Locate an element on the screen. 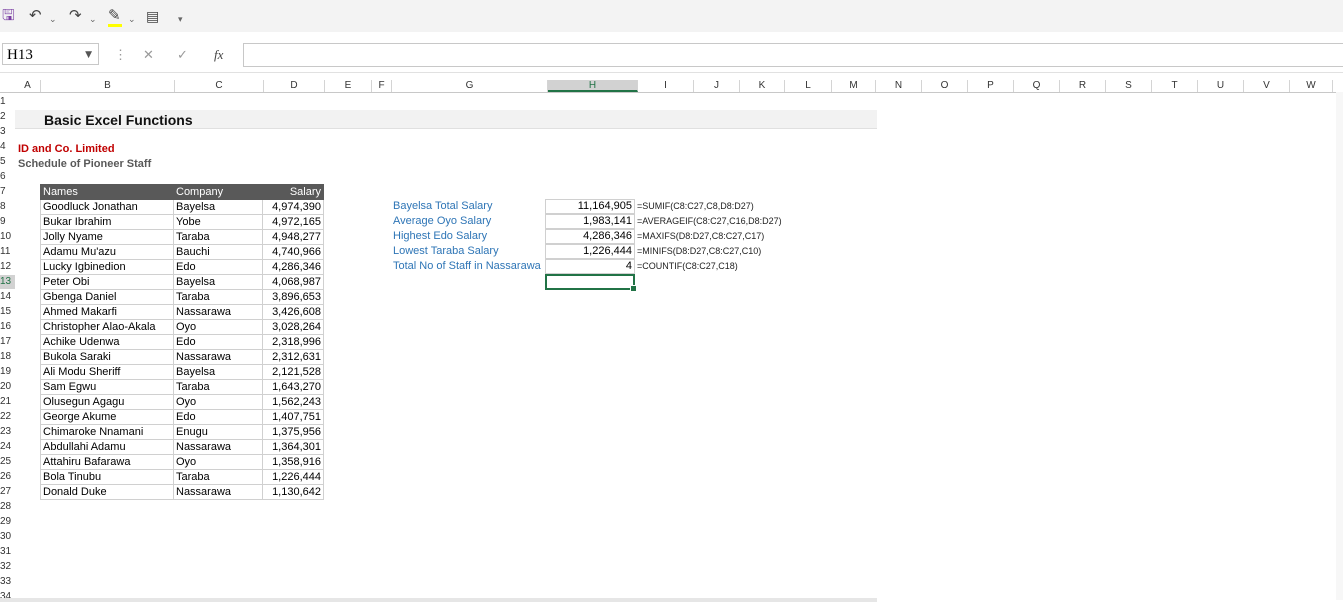  name-box-dropdown-icon: ▼ is located at coordinates (88, 55).